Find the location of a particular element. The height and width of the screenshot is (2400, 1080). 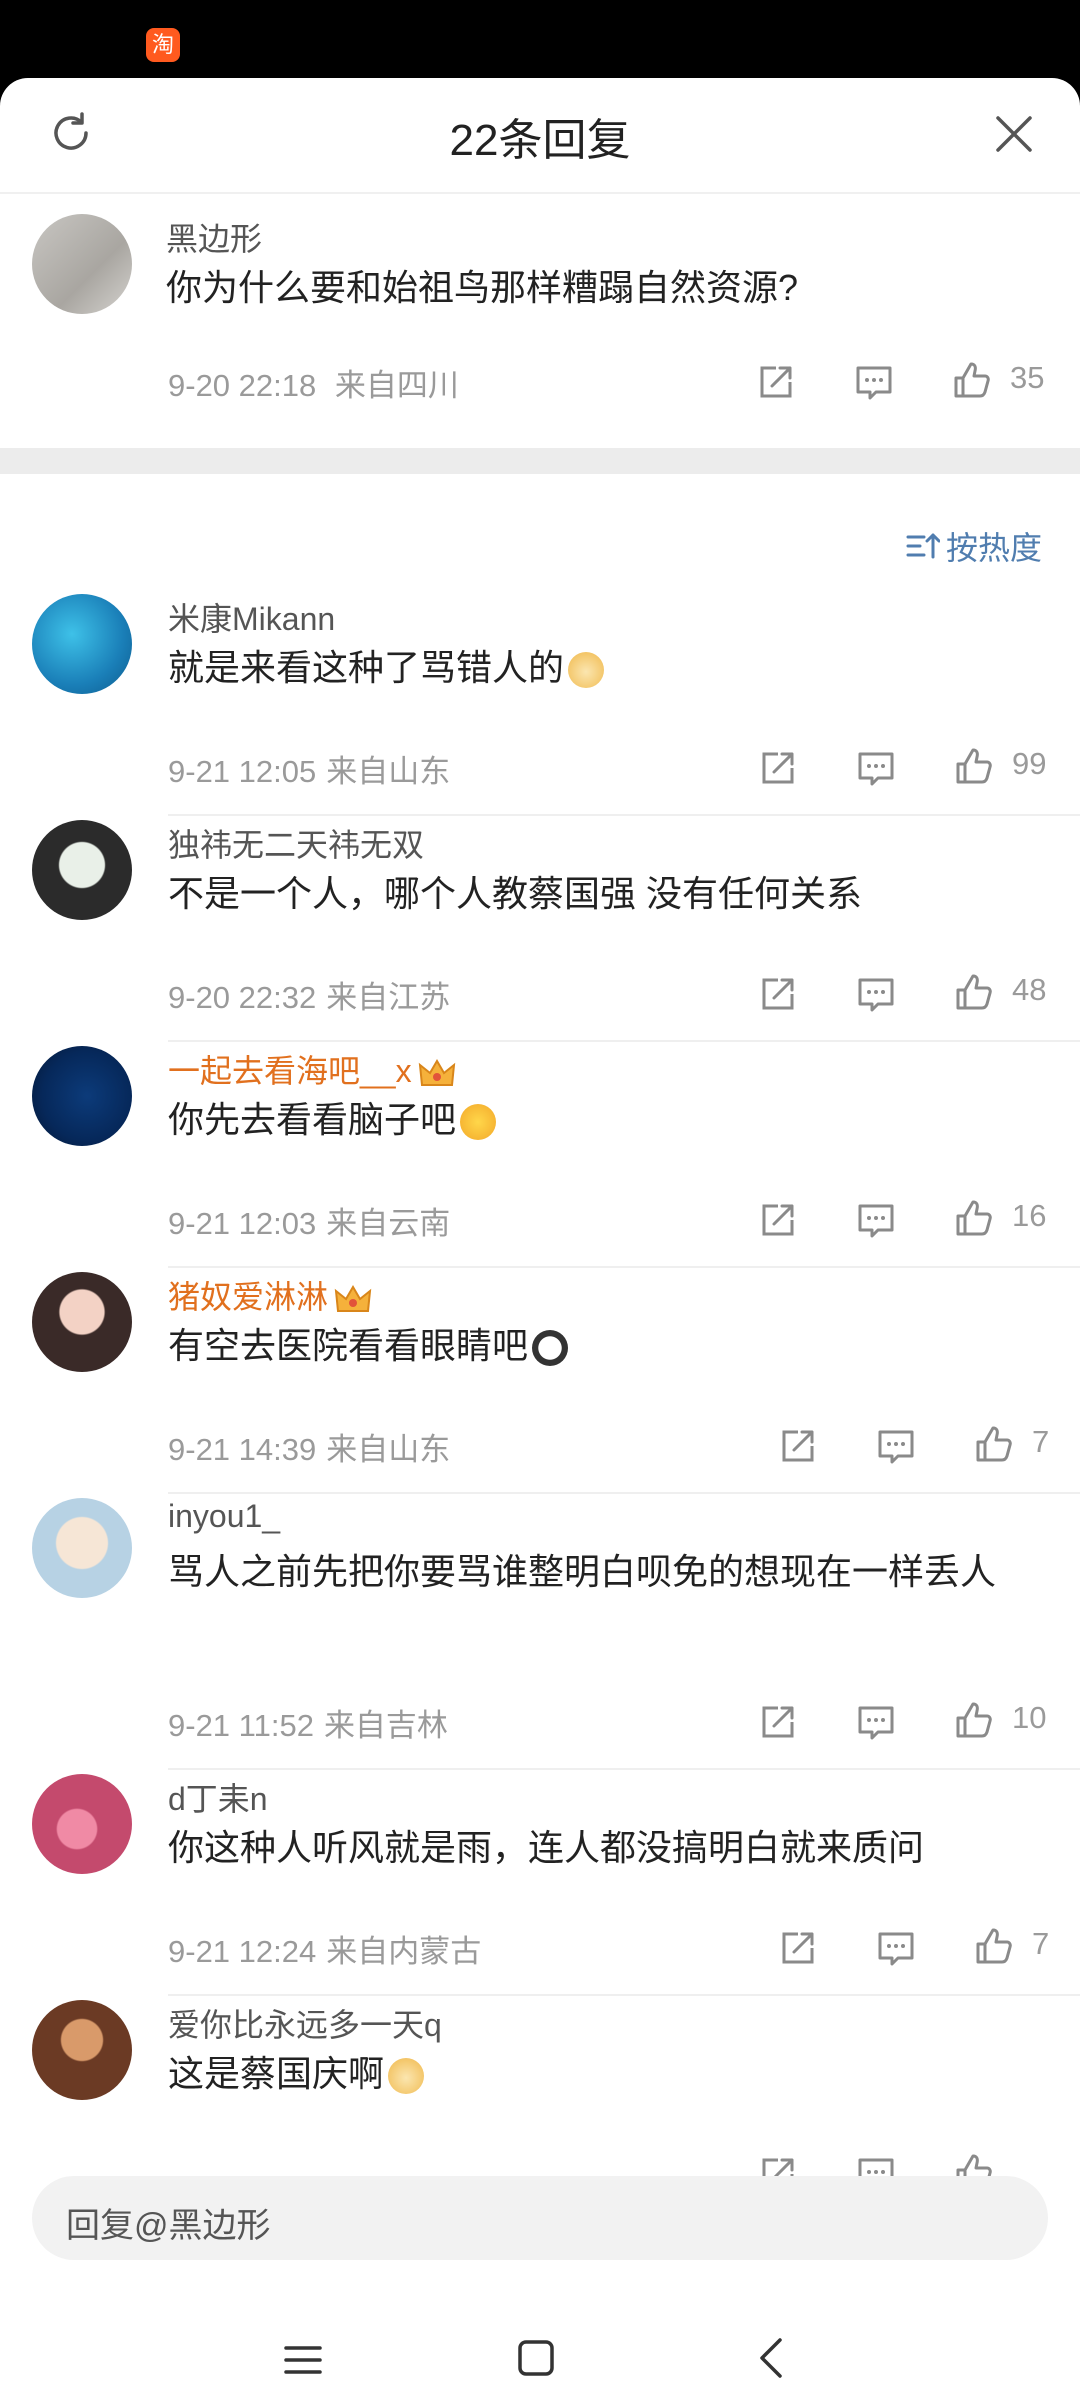

reply-meta: 9-21 12:05 来自山东 is located at coordinates (309, 768).